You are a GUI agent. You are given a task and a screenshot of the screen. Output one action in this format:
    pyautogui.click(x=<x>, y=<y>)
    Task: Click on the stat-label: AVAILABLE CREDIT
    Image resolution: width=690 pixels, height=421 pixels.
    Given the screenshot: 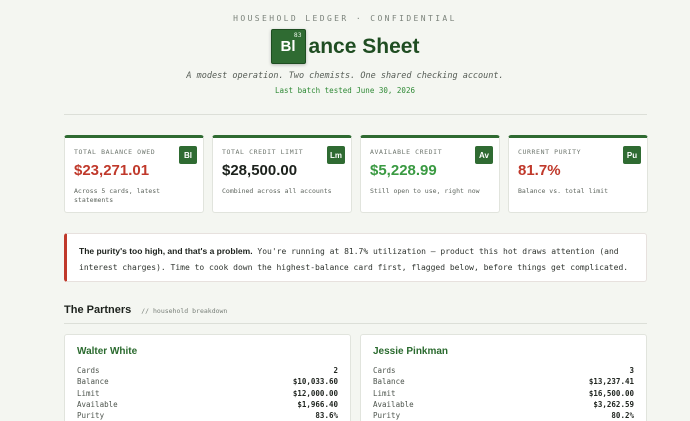 What is the action you would take?
    pyautogui.click(x=406, y=152)
    